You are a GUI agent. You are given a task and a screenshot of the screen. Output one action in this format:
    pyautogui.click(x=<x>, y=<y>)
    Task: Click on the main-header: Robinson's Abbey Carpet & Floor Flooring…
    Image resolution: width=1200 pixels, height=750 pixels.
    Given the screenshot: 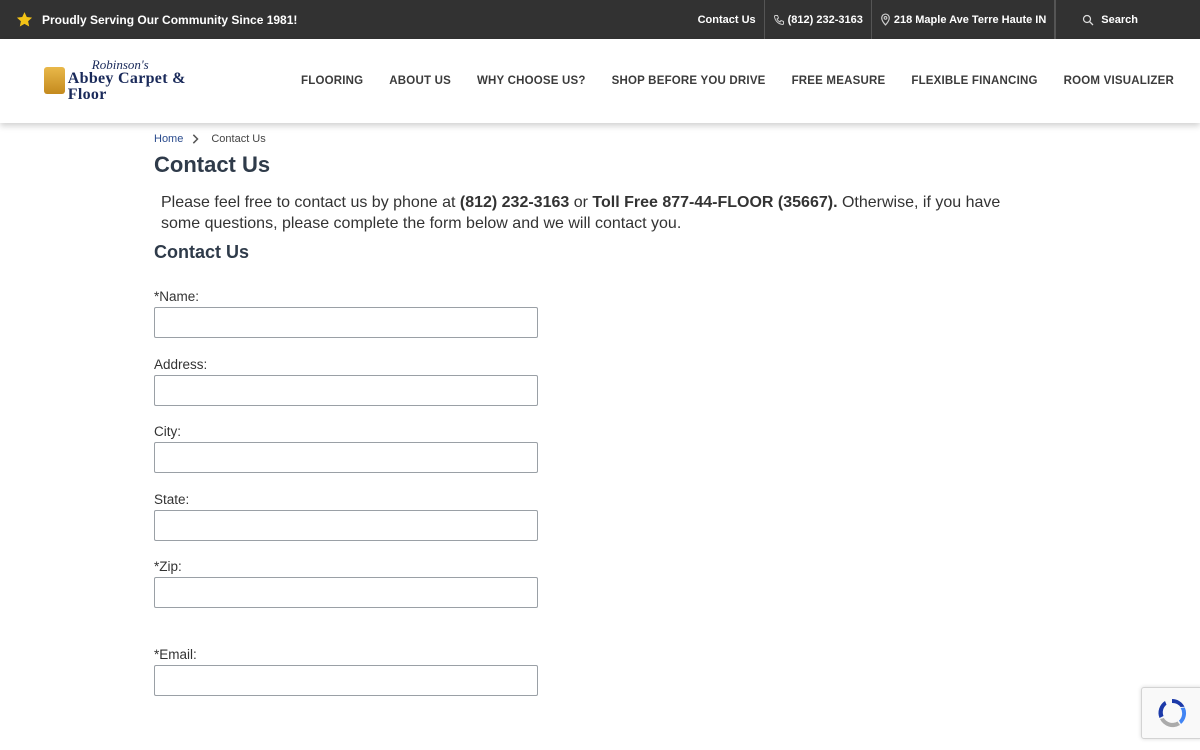 What is the action you would take?
    pyautogui.click(x=600, y=81)
    